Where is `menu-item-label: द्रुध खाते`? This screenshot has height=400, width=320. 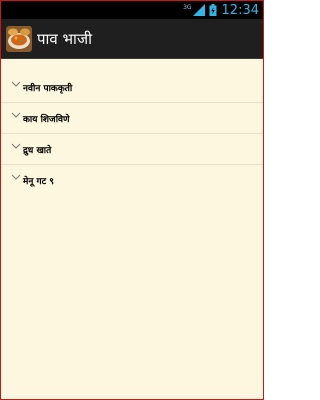
menu-item-label: द्रुध खाते is located at coordinates (37, 150).